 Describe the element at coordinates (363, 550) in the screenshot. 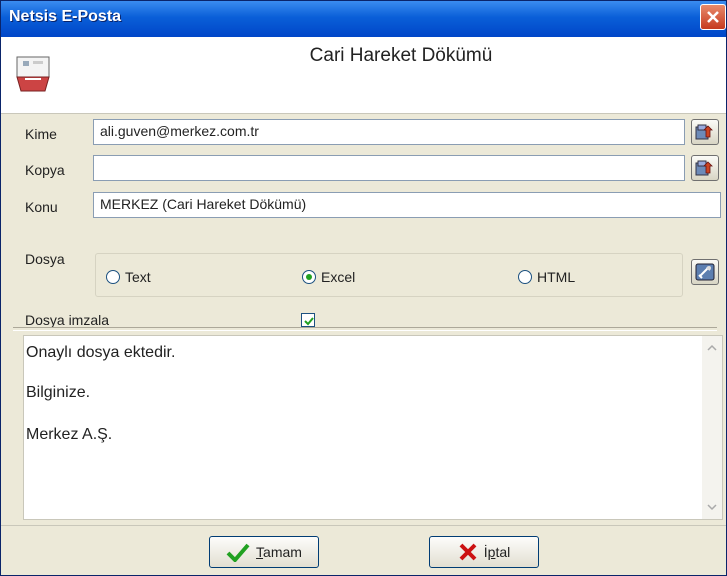

I see `button-bar: Tamam İptal` at that location.